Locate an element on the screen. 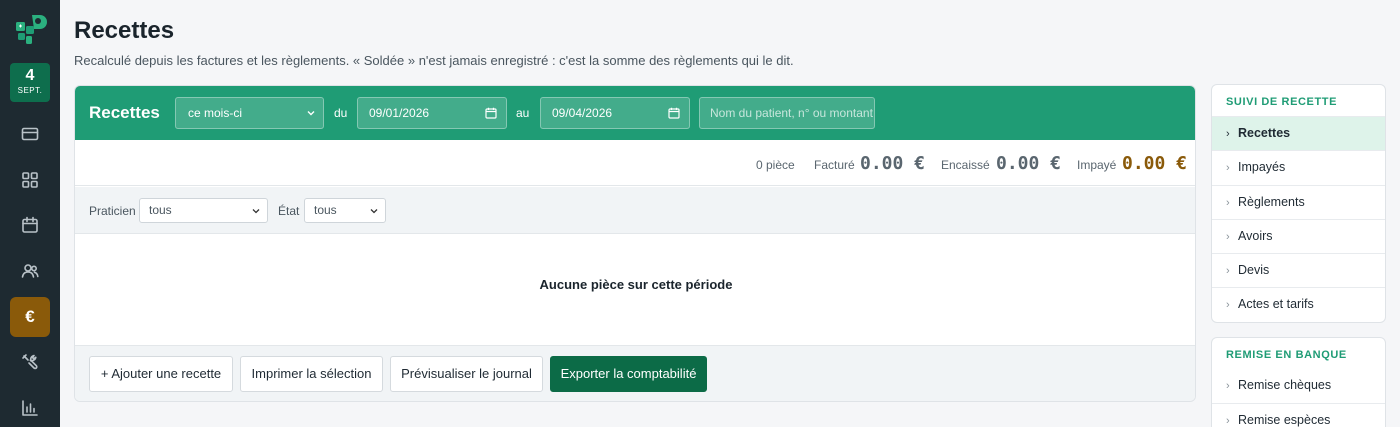  add-receipt-button: + Ajouter une recette is located at coordinates (161, 374).